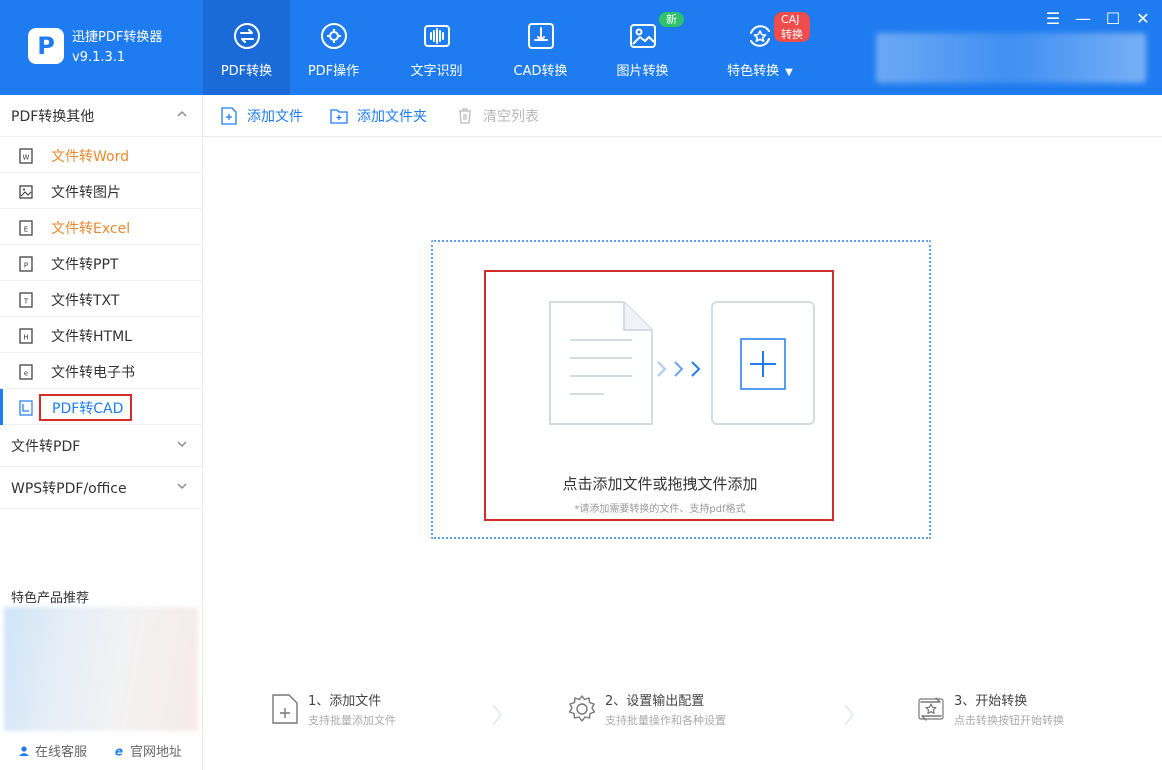  I want to click on step-add-file: 1、添加文件 支持批量添加文件, so click(333, 711).